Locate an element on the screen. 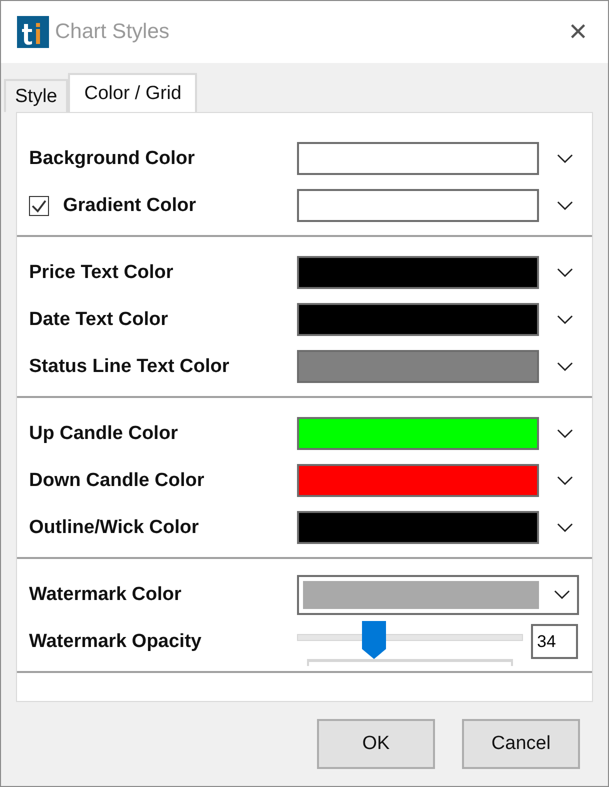  field-label: Date Text Color is located at coordinates (98, 319).